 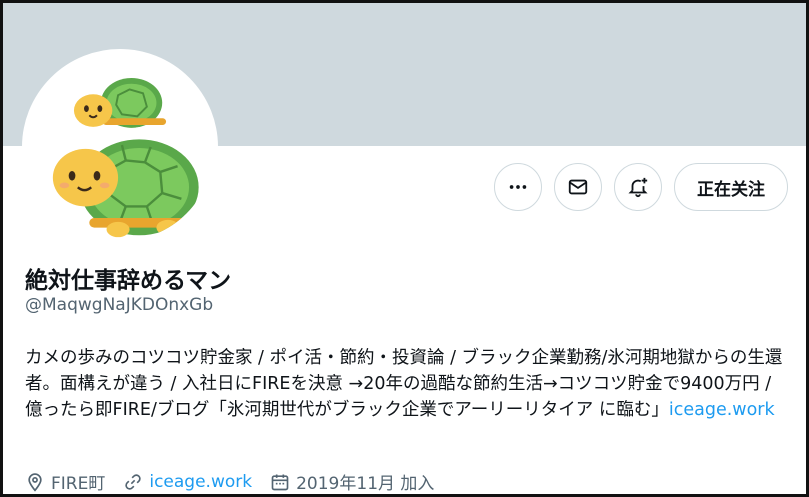 I want to click on notify-button, so click(x=638, y=187).